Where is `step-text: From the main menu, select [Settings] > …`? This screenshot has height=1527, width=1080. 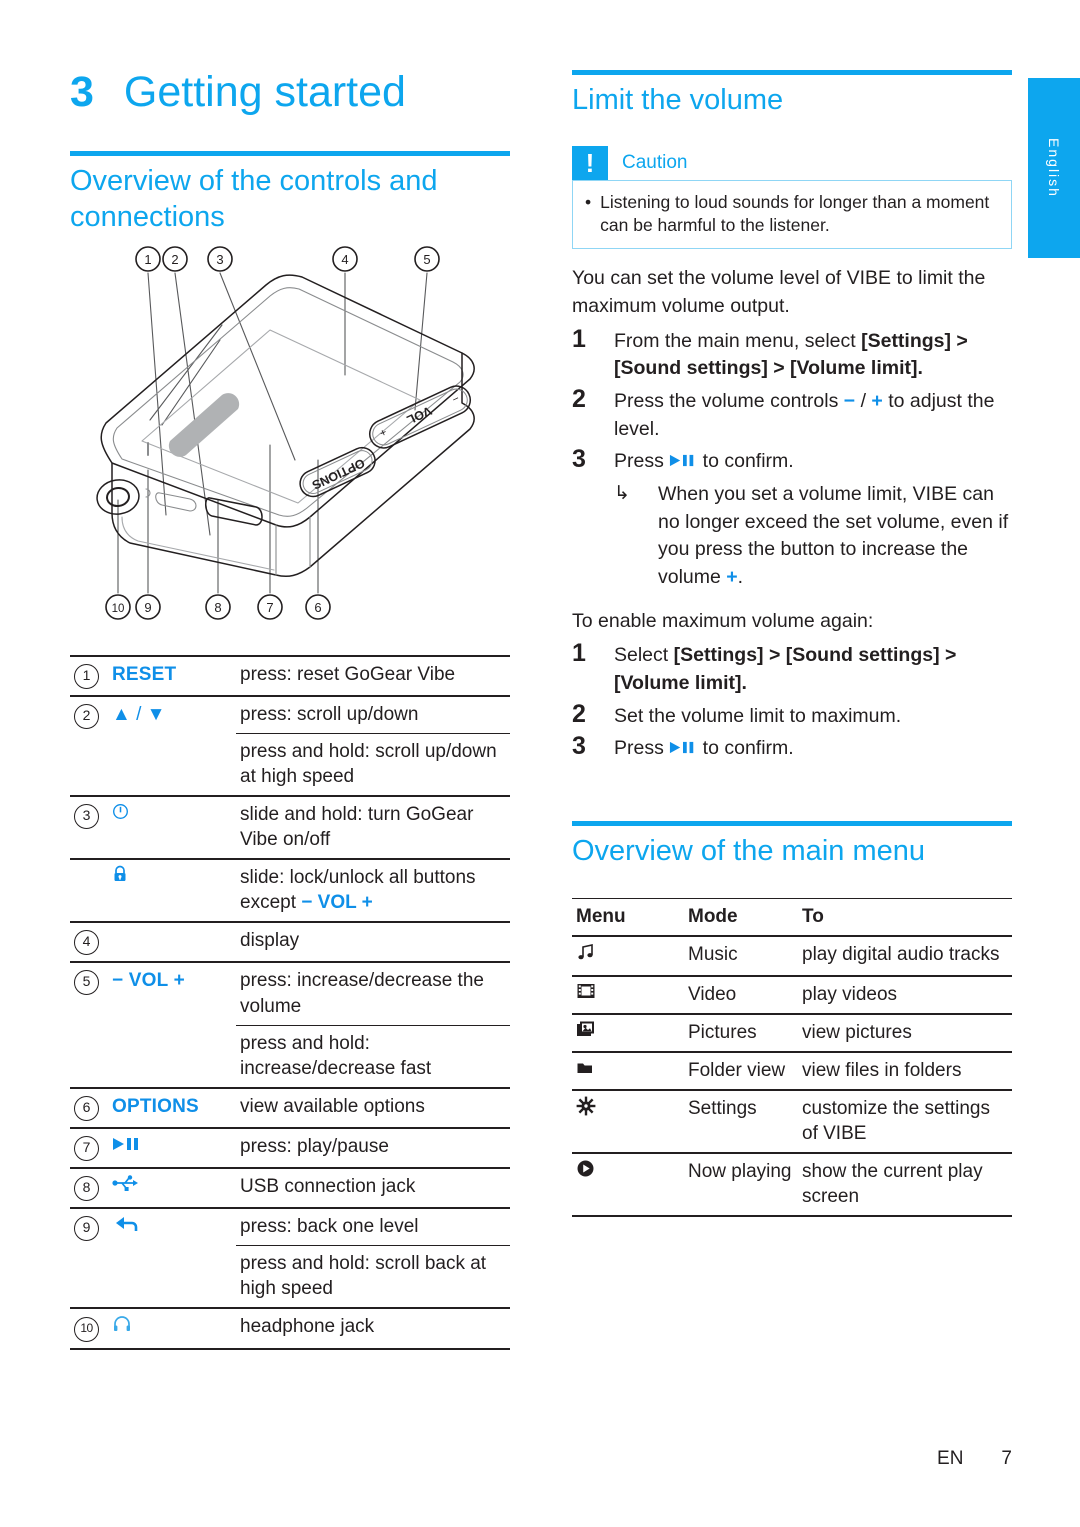 step-text: From the main menu, select [Settings] > … is located at coordinates (791, 354).